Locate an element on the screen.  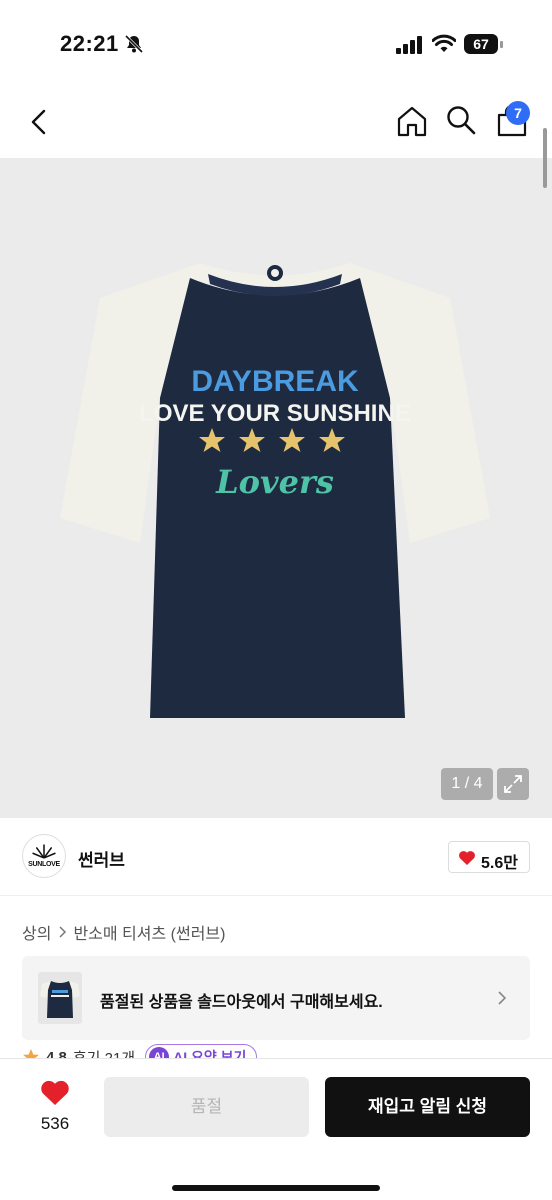
brand-like-count: 5.6만 is located at coordinates (499, 863).